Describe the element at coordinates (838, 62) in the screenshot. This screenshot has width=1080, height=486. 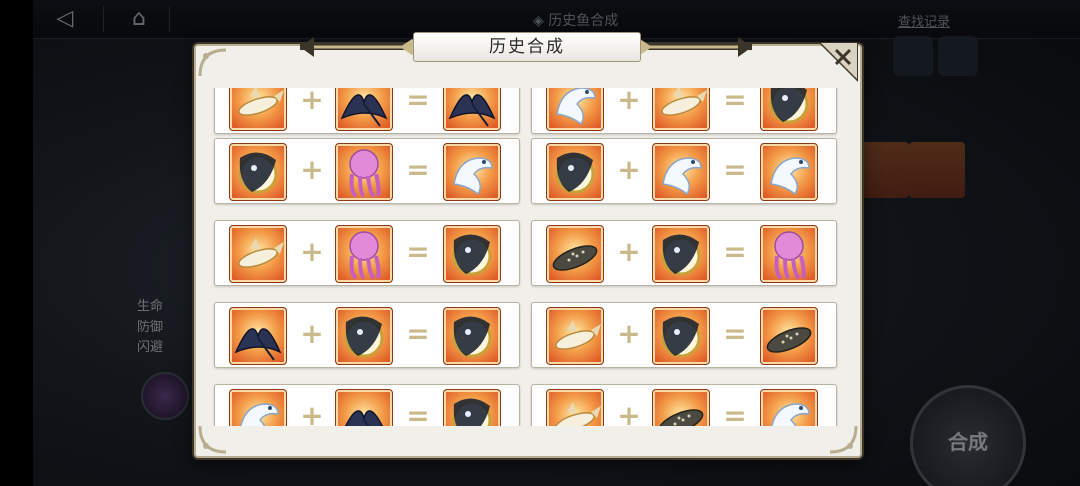
I see `close-icon` at that location.